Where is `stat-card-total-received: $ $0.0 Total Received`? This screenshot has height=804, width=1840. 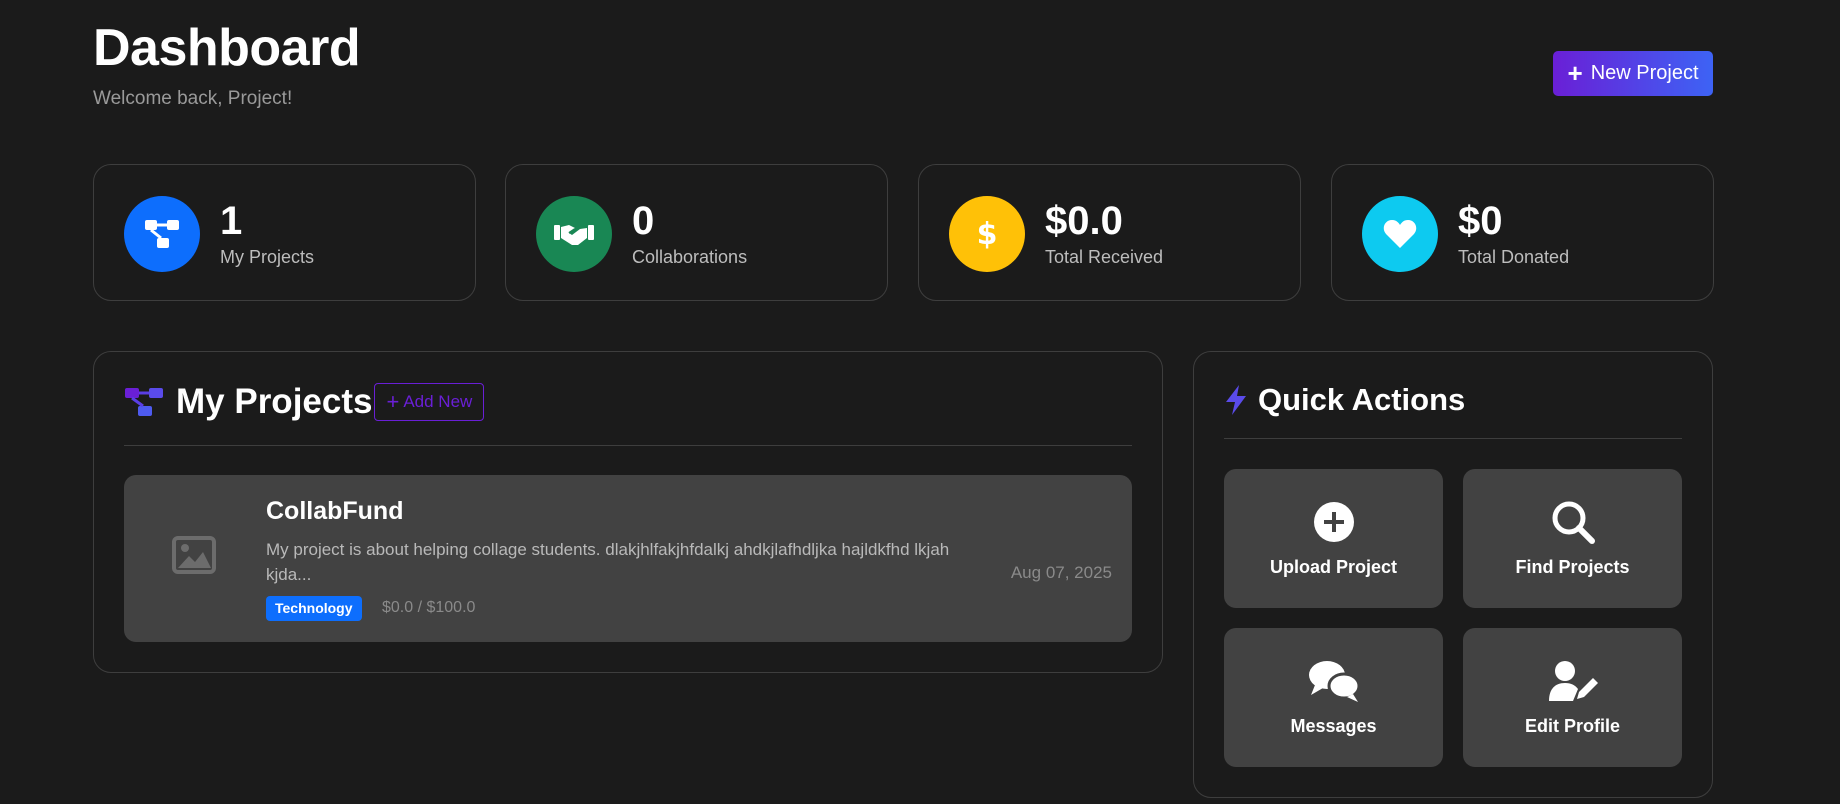 stat-card-total-received: $ $0.0 Total Received is located at coordinates (1109, 232).